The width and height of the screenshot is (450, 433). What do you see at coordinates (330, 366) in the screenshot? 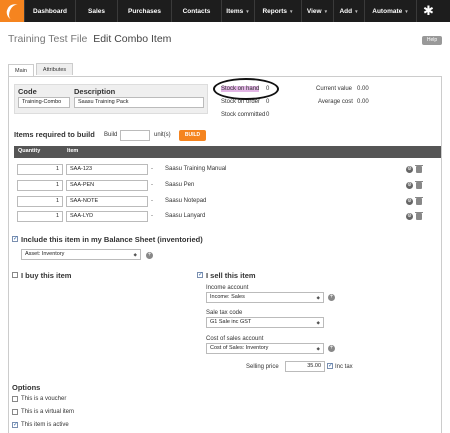
I see `inc-tax-checkbox: ✓` at bounding box center [330, 366].